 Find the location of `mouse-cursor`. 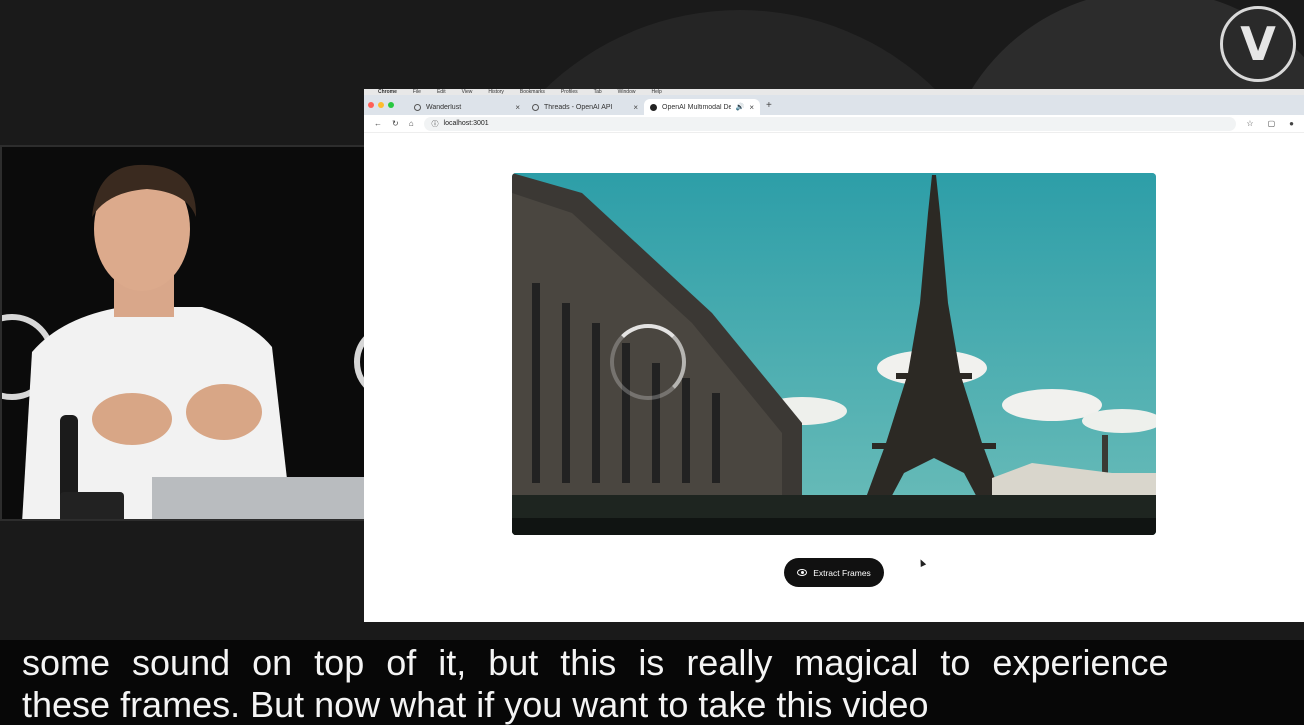

mouse-cursor is located at coordinates (922, 562).